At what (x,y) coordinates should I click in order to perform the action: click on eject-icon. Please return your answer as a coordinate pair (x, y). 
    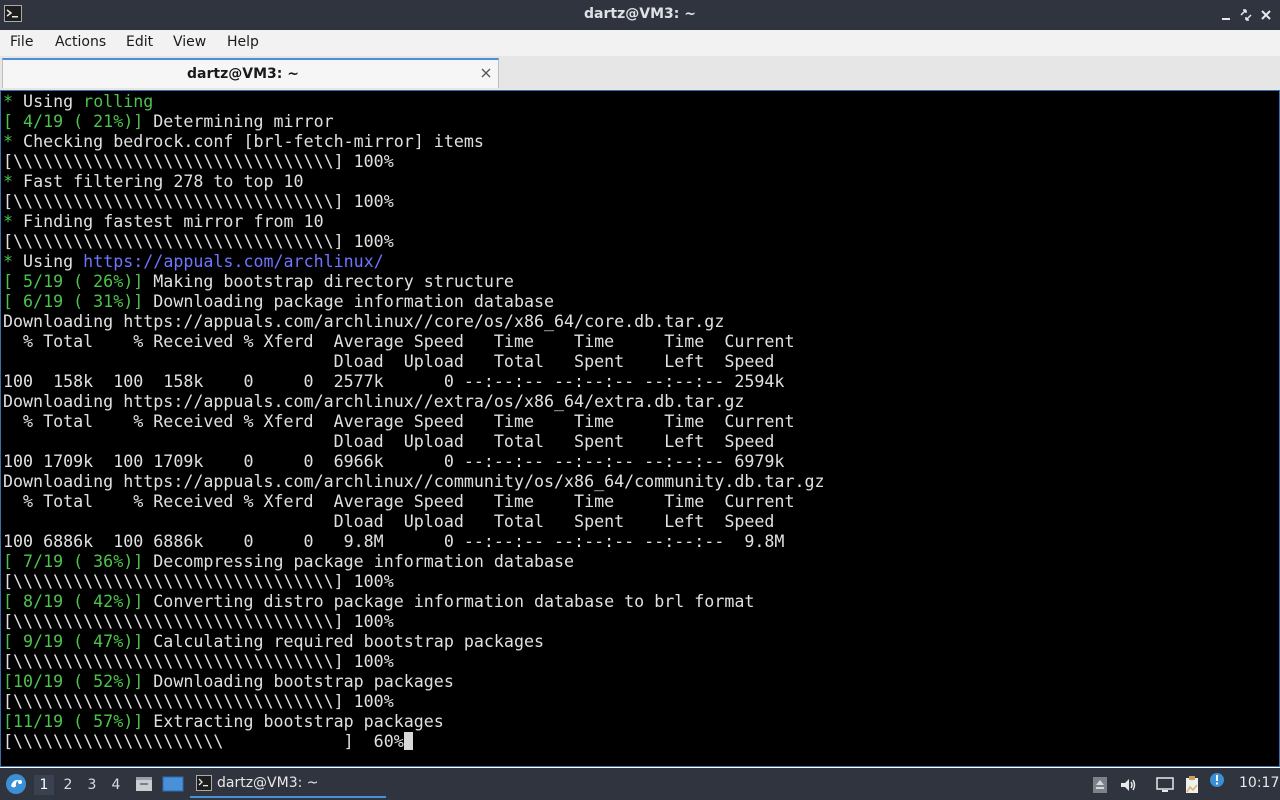
    Looking at the image, I should click on (1100, 785).